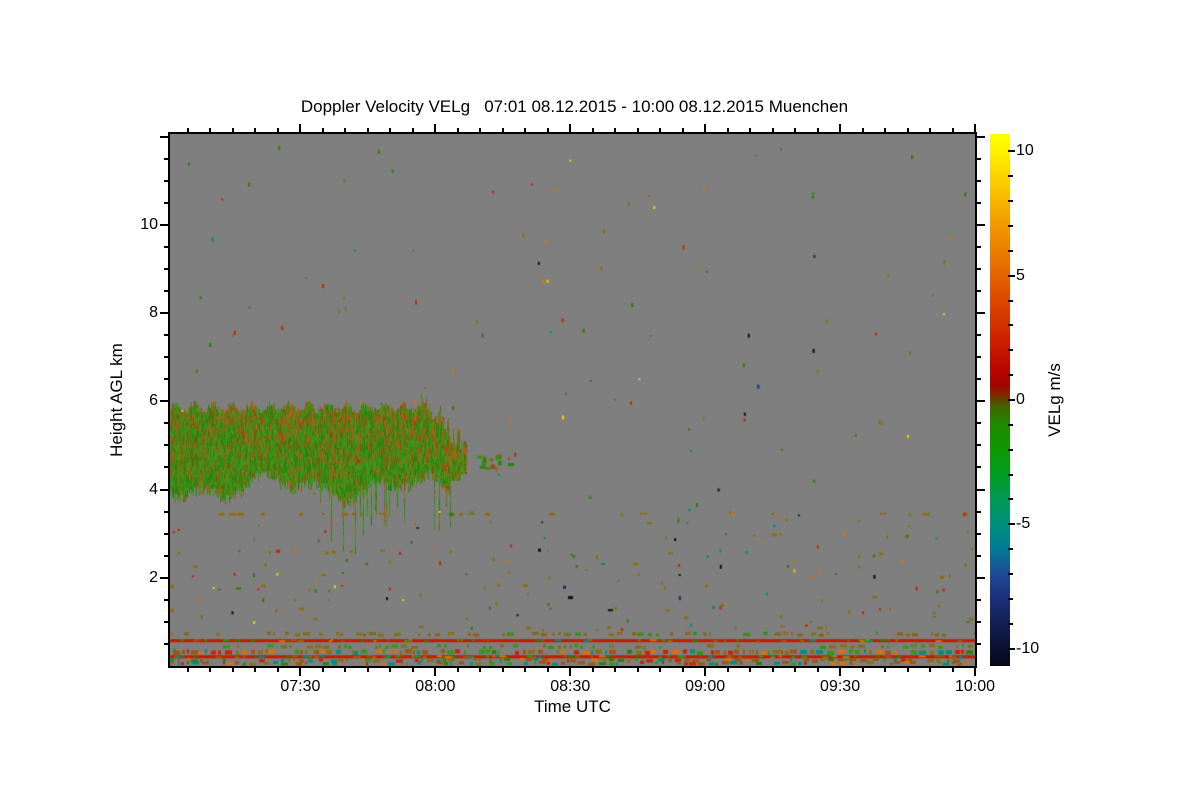 This screenshot has height=800, width=1200. Describe the element at coordinates (572, 706) in the screenshot. I see `x-axis-title: Time UTC` at that location.